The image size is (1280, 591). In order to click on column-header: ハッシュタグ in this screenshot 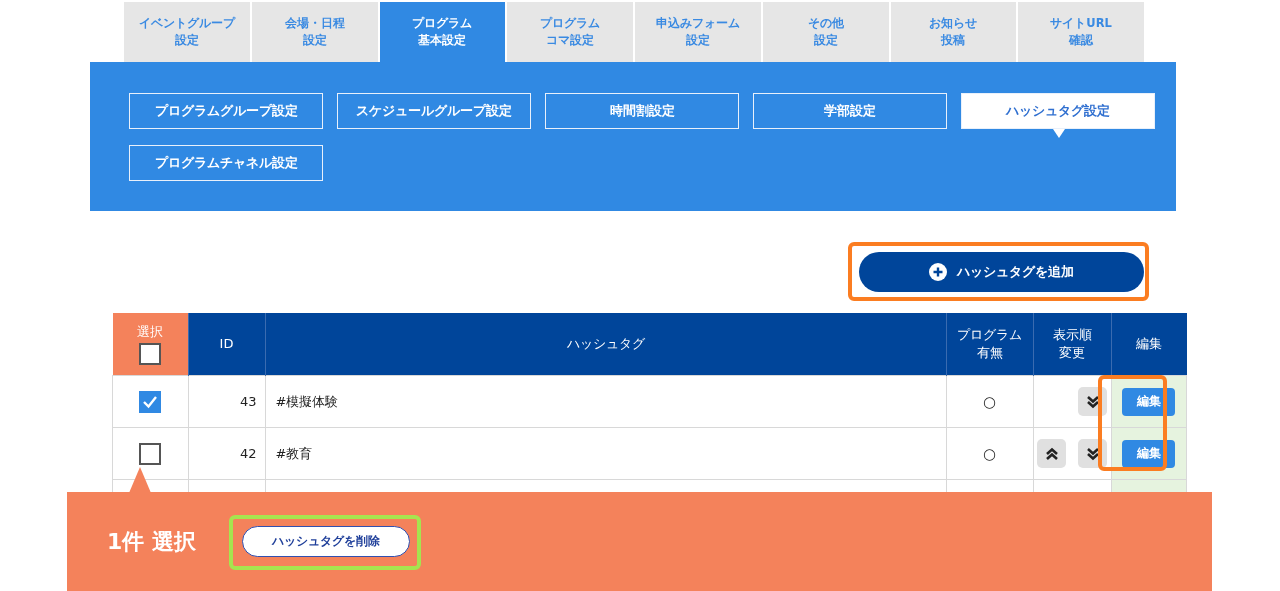, I will do `click(605, 344)`.